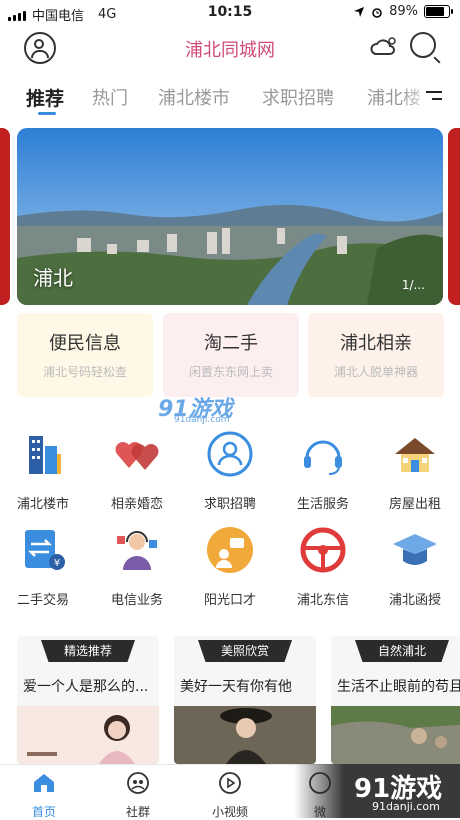 The width and height of the screenshot is (460, 820). Describe the element at coordinates (138, 795) in the screenshot. I see `tab-community: 社群` at that location.